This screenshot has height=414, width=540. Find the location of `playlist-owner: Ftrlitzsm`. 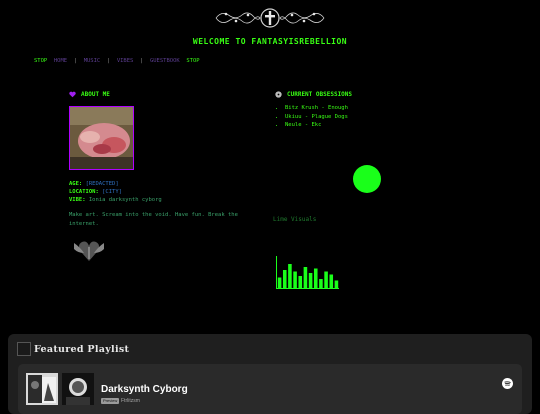

playlist-owner: Ftrlitzsm is located at coordinates (130, 401).